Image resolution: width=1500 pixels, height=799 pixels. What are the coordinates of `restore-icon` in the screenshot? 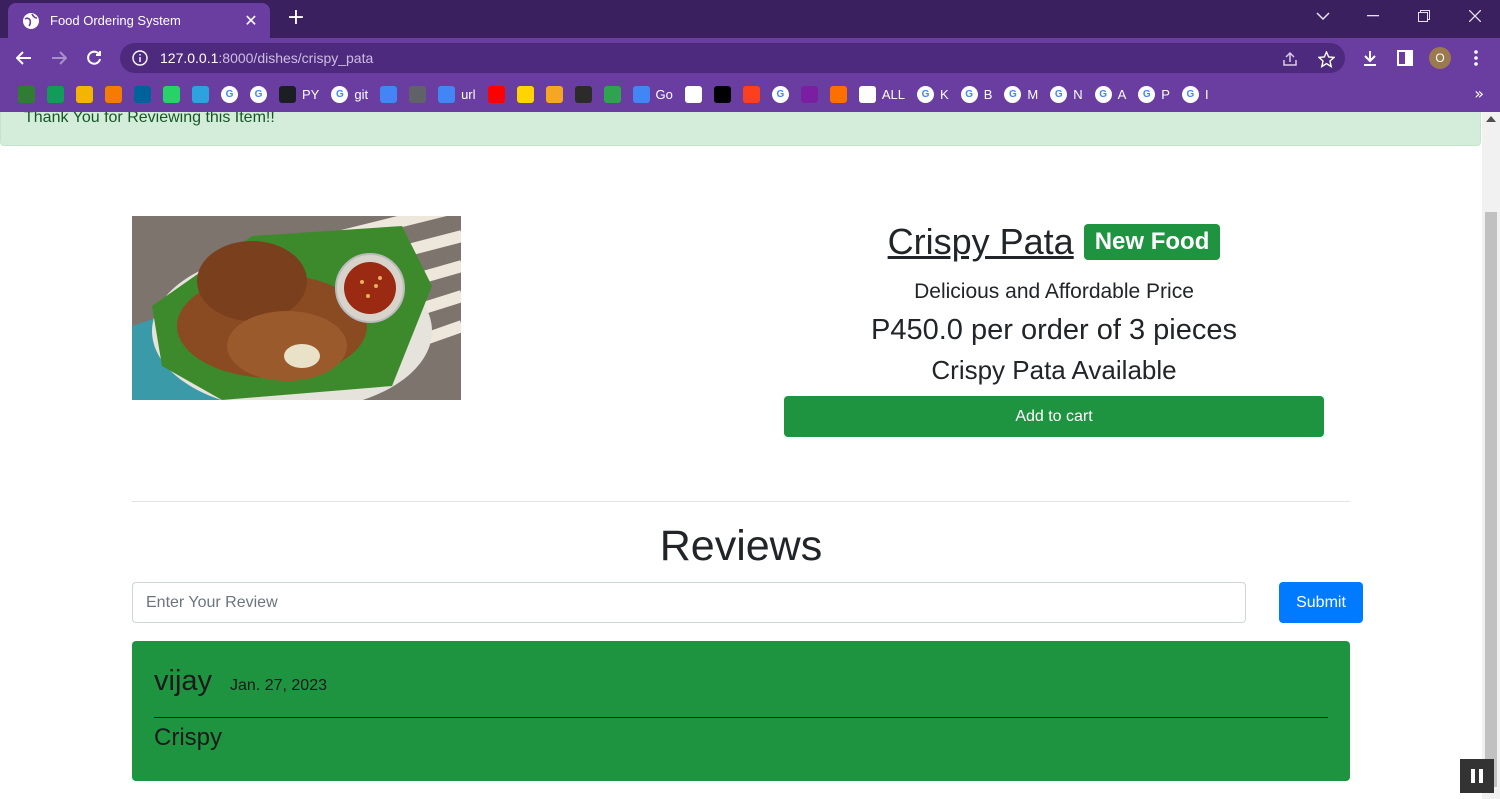 It's located at (1424, 16).